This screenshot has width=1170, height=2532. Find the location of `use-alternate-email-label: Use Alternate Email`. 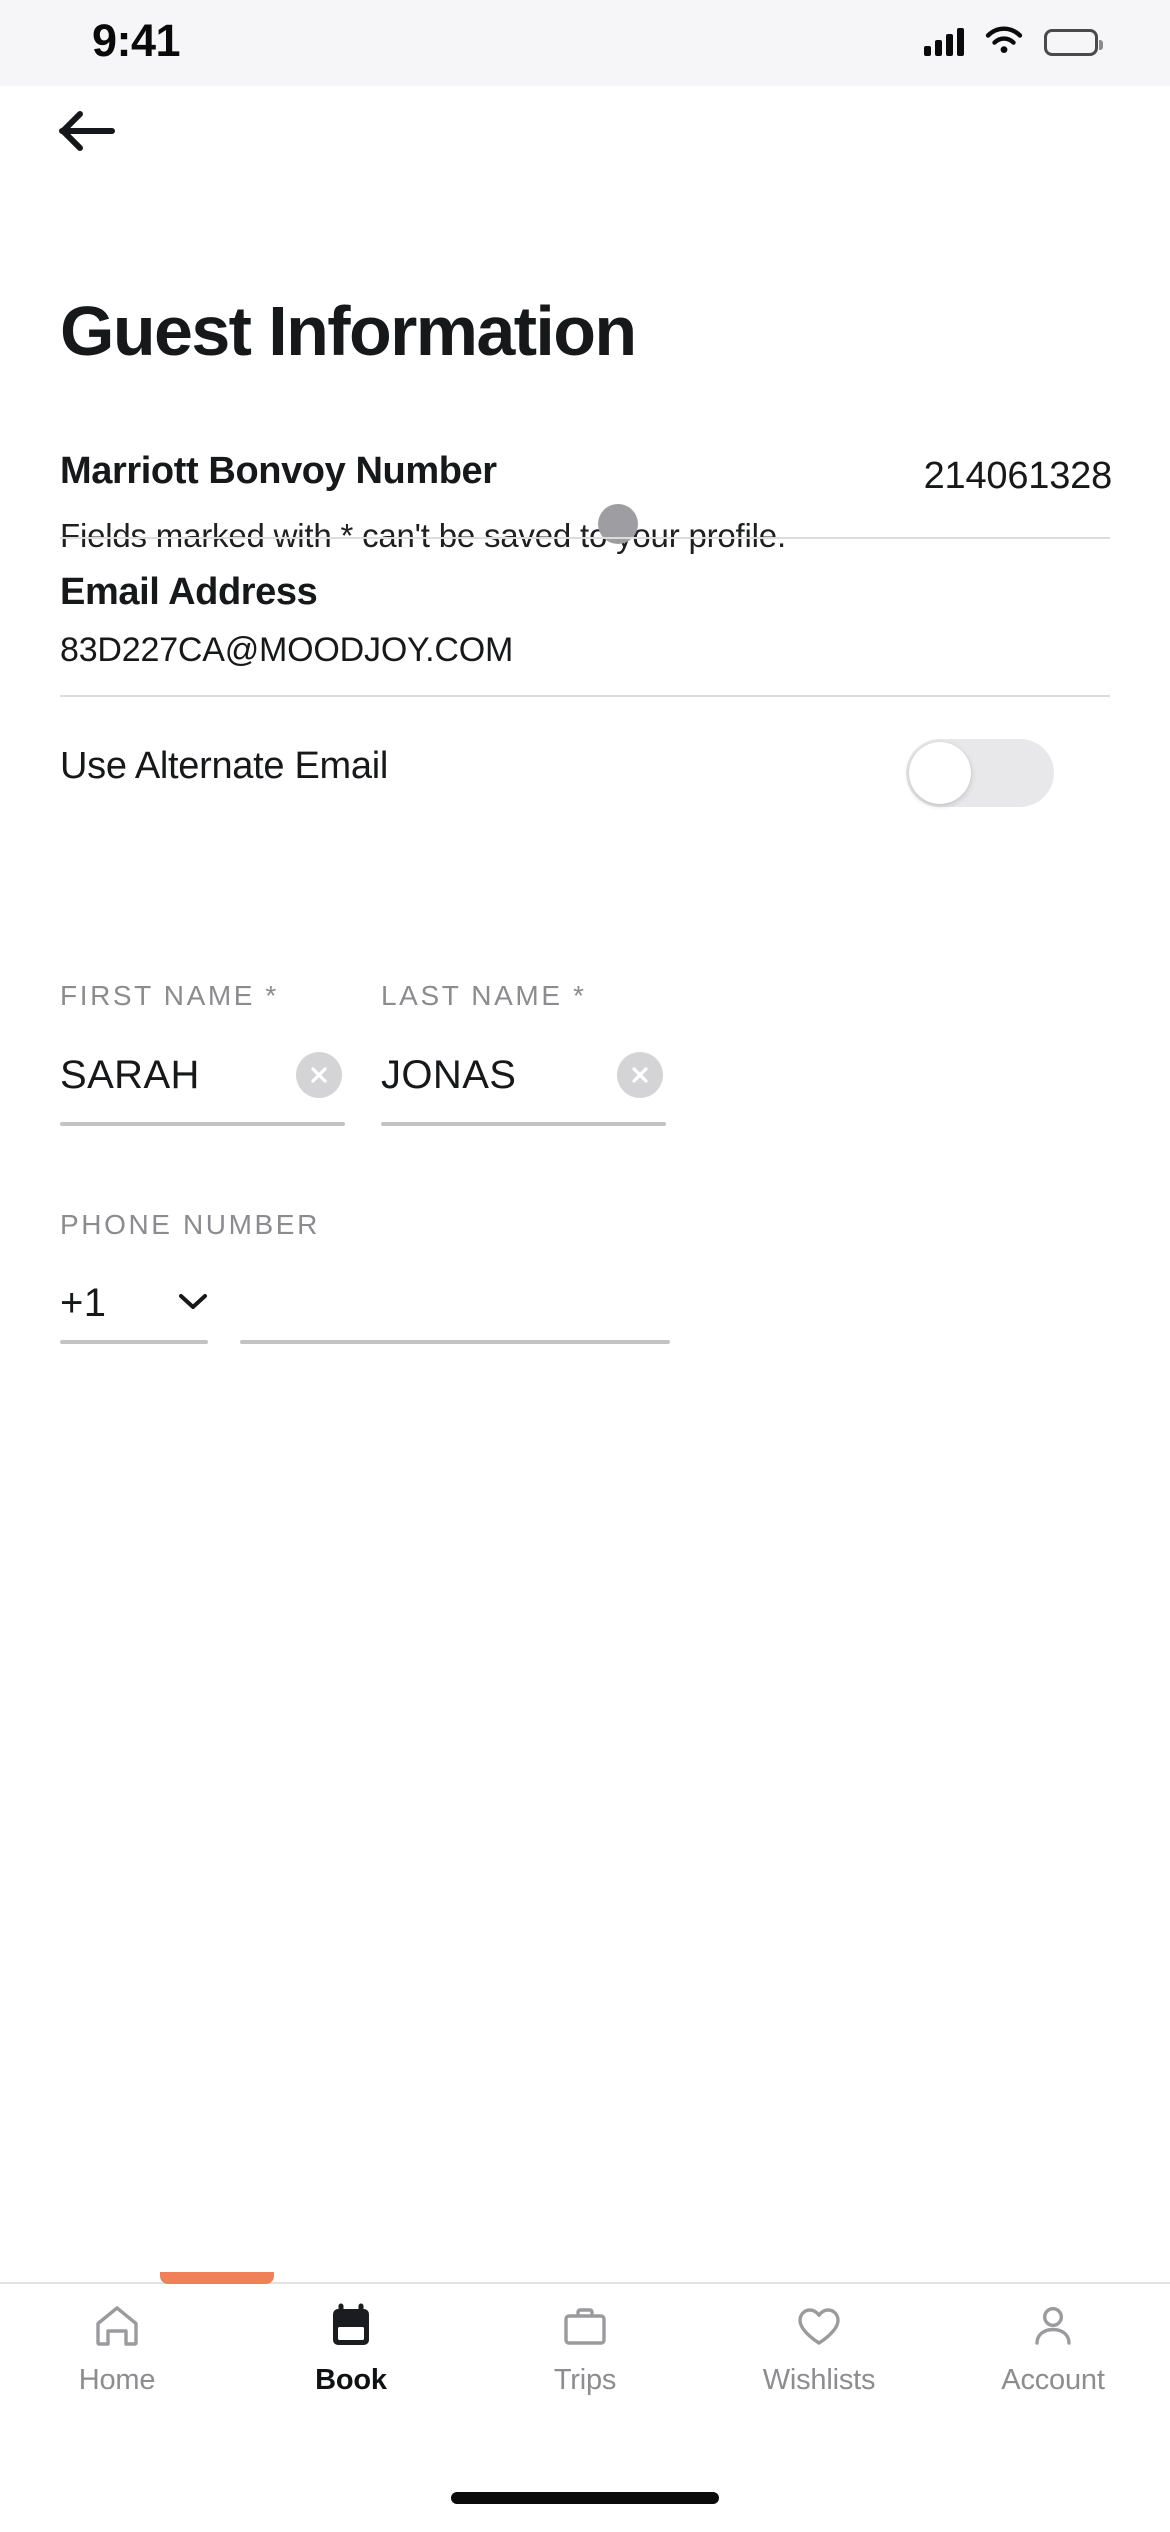

use-alternate-email-label: Use Alternate Email is located at coordinates (224, 766).